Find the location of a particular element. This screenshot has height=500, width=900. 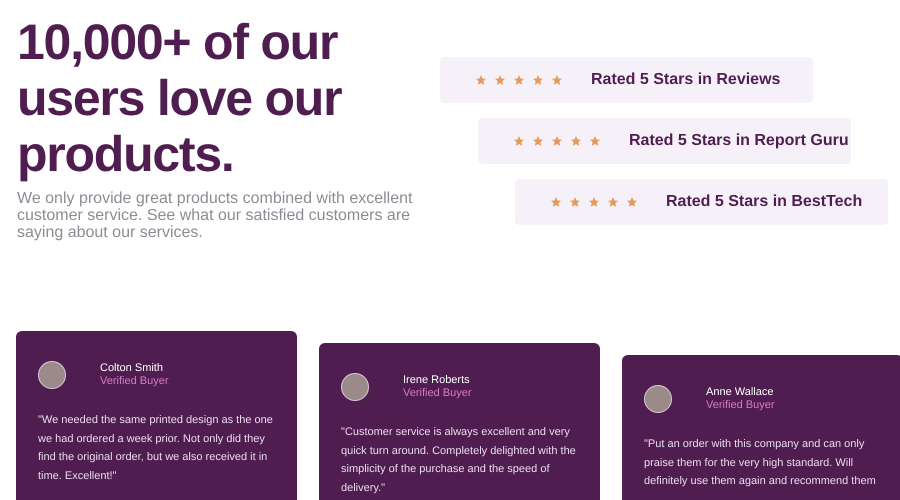

testimonial-quote: "Put an order with this company and can only praise them for the very high standard. Will definitely use them again and recommend them is located at coordinates (760, 463).